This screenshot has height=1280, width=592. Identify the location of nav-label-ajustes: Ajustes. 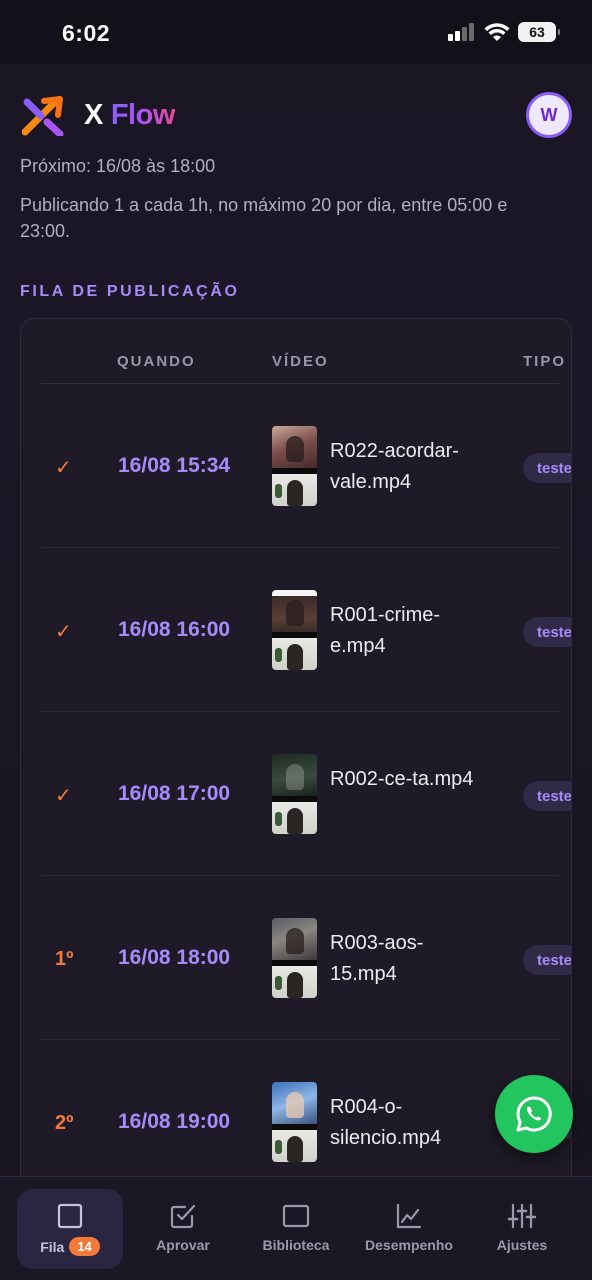
(522, 1245).